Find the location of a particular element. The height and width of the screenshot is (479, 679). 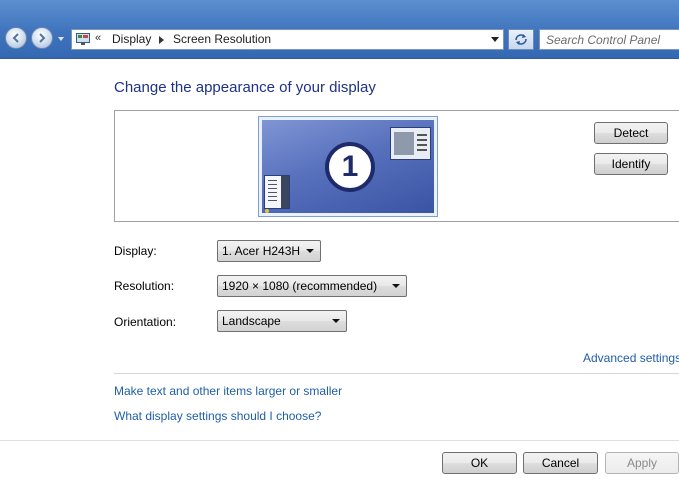

display-label: Display: is located at coordinates (135, 251).